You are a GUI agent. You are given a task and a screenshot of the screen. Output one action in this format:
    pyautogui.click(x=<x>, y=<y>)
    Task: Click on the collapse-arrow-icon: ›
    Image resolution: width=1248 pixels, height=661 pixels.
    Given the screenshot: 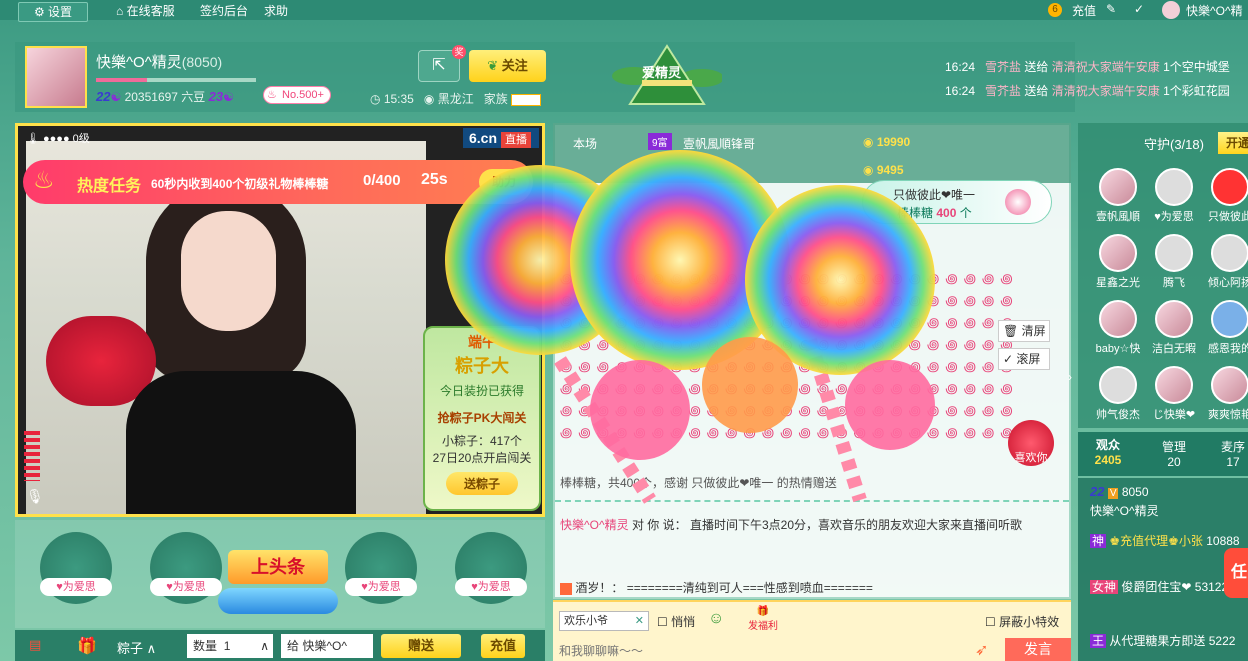 What is the action you would take?
    pyautogui.click(x=1070, y=377)
    